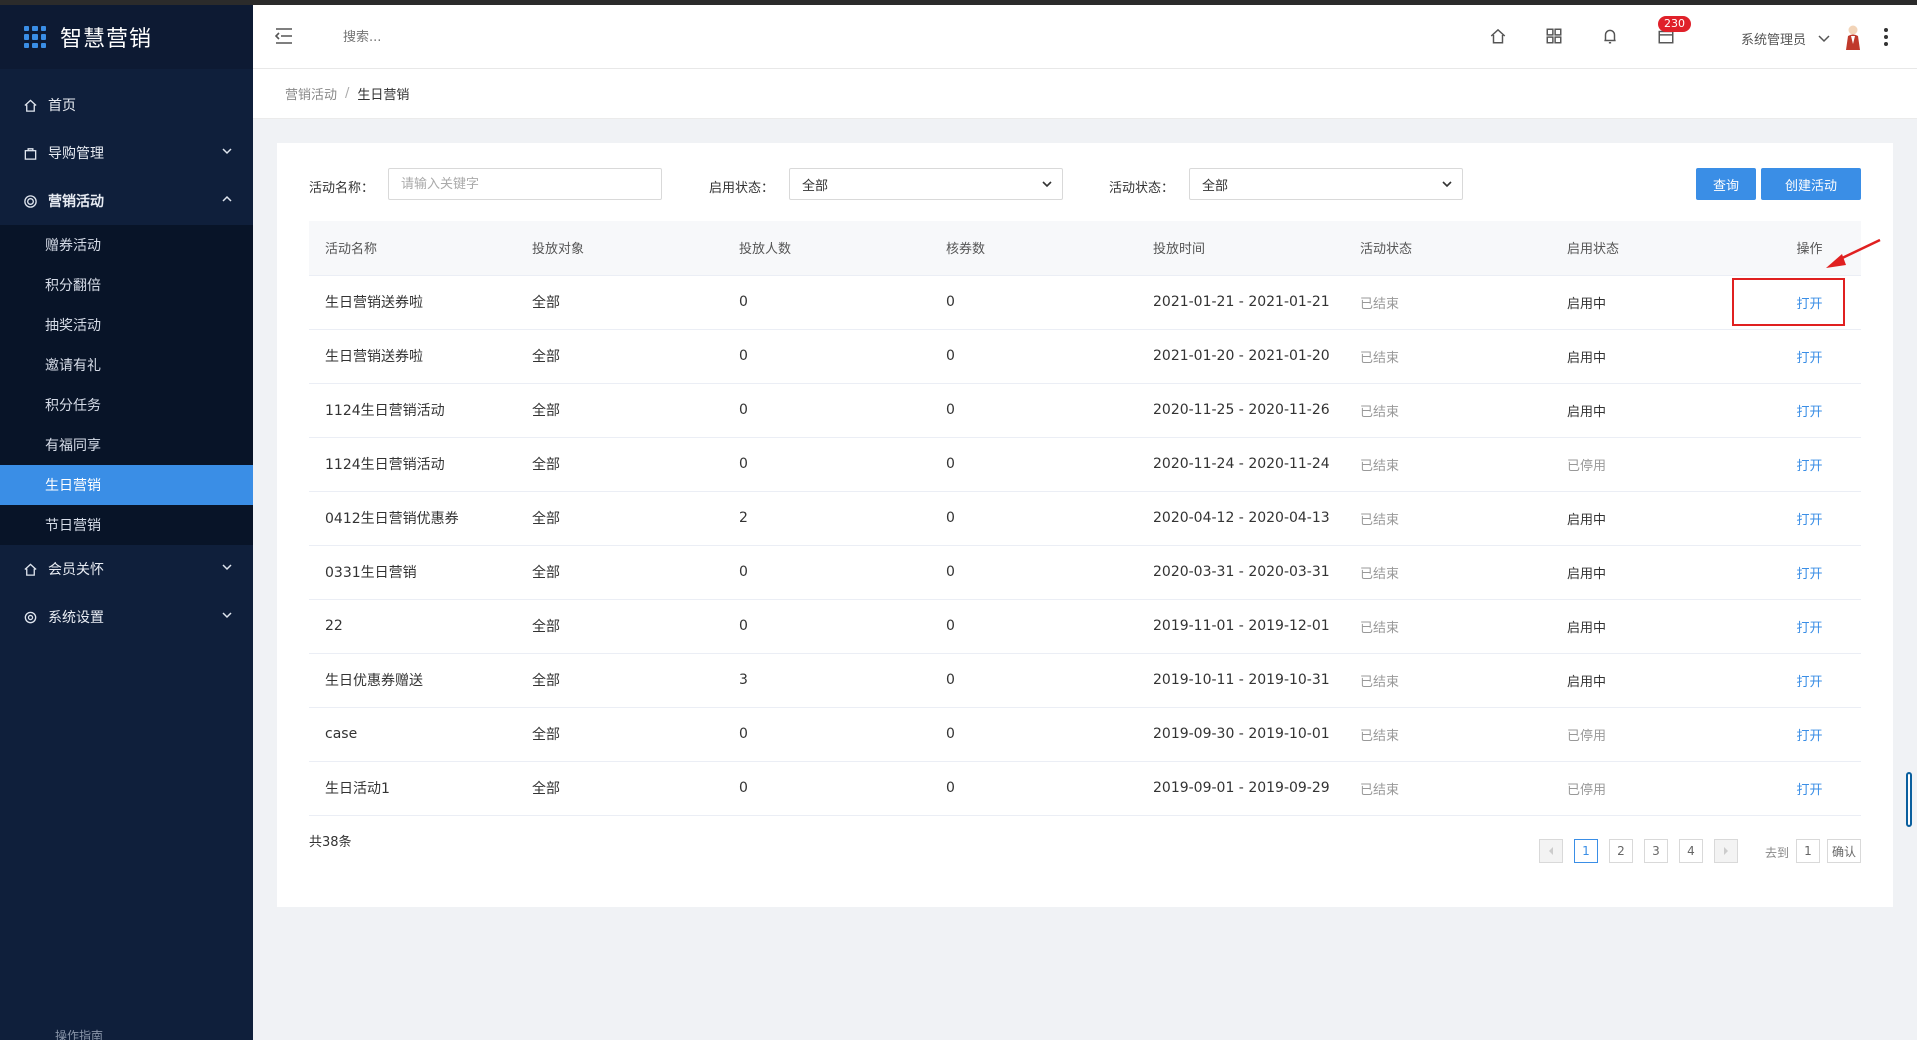  I want to click on page-button: 4, so click(1691, 851).